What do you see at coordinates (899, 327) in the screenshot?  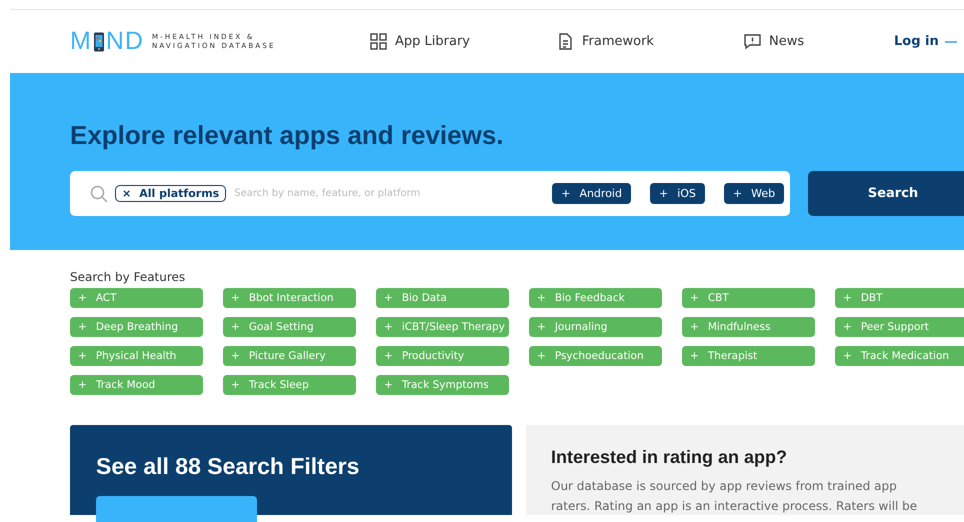 I see `feature-tag: + Peer Support` at bounding box center [899, 327].